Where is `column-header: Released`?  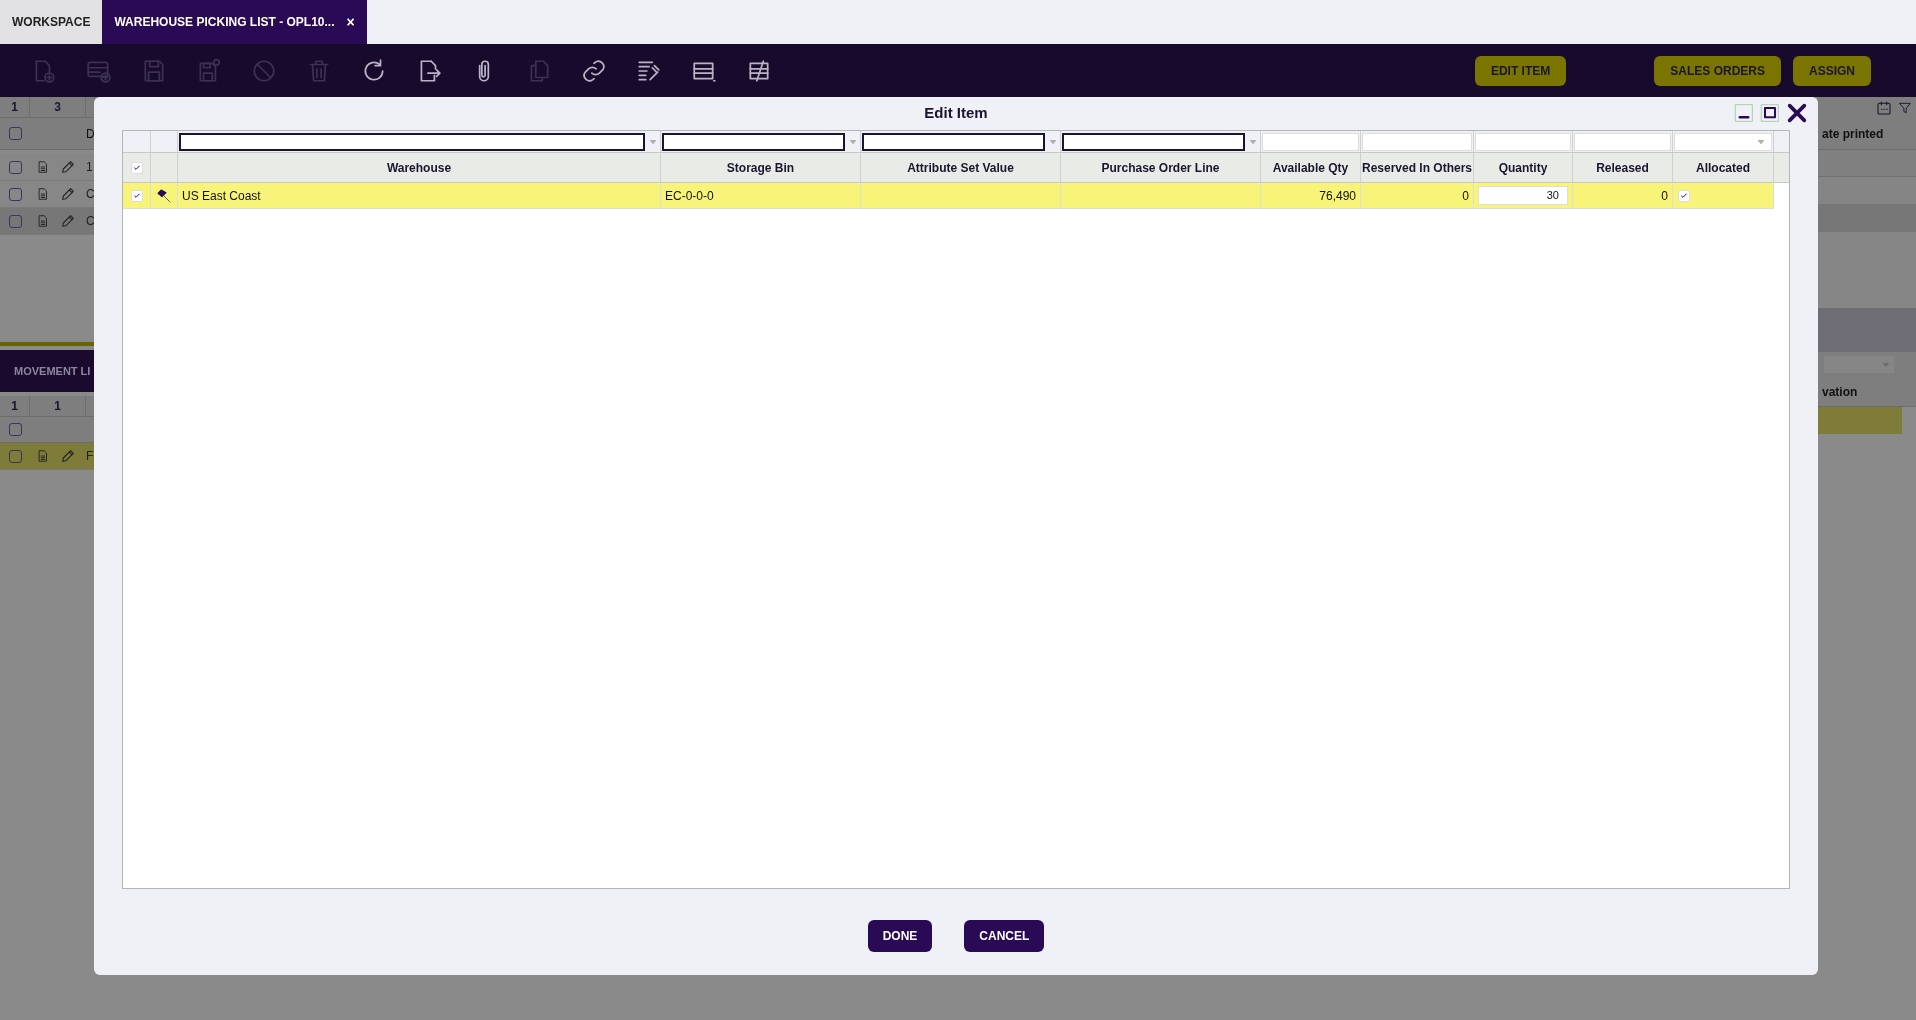 column-header: Released is located at coordinates (1623, 167).